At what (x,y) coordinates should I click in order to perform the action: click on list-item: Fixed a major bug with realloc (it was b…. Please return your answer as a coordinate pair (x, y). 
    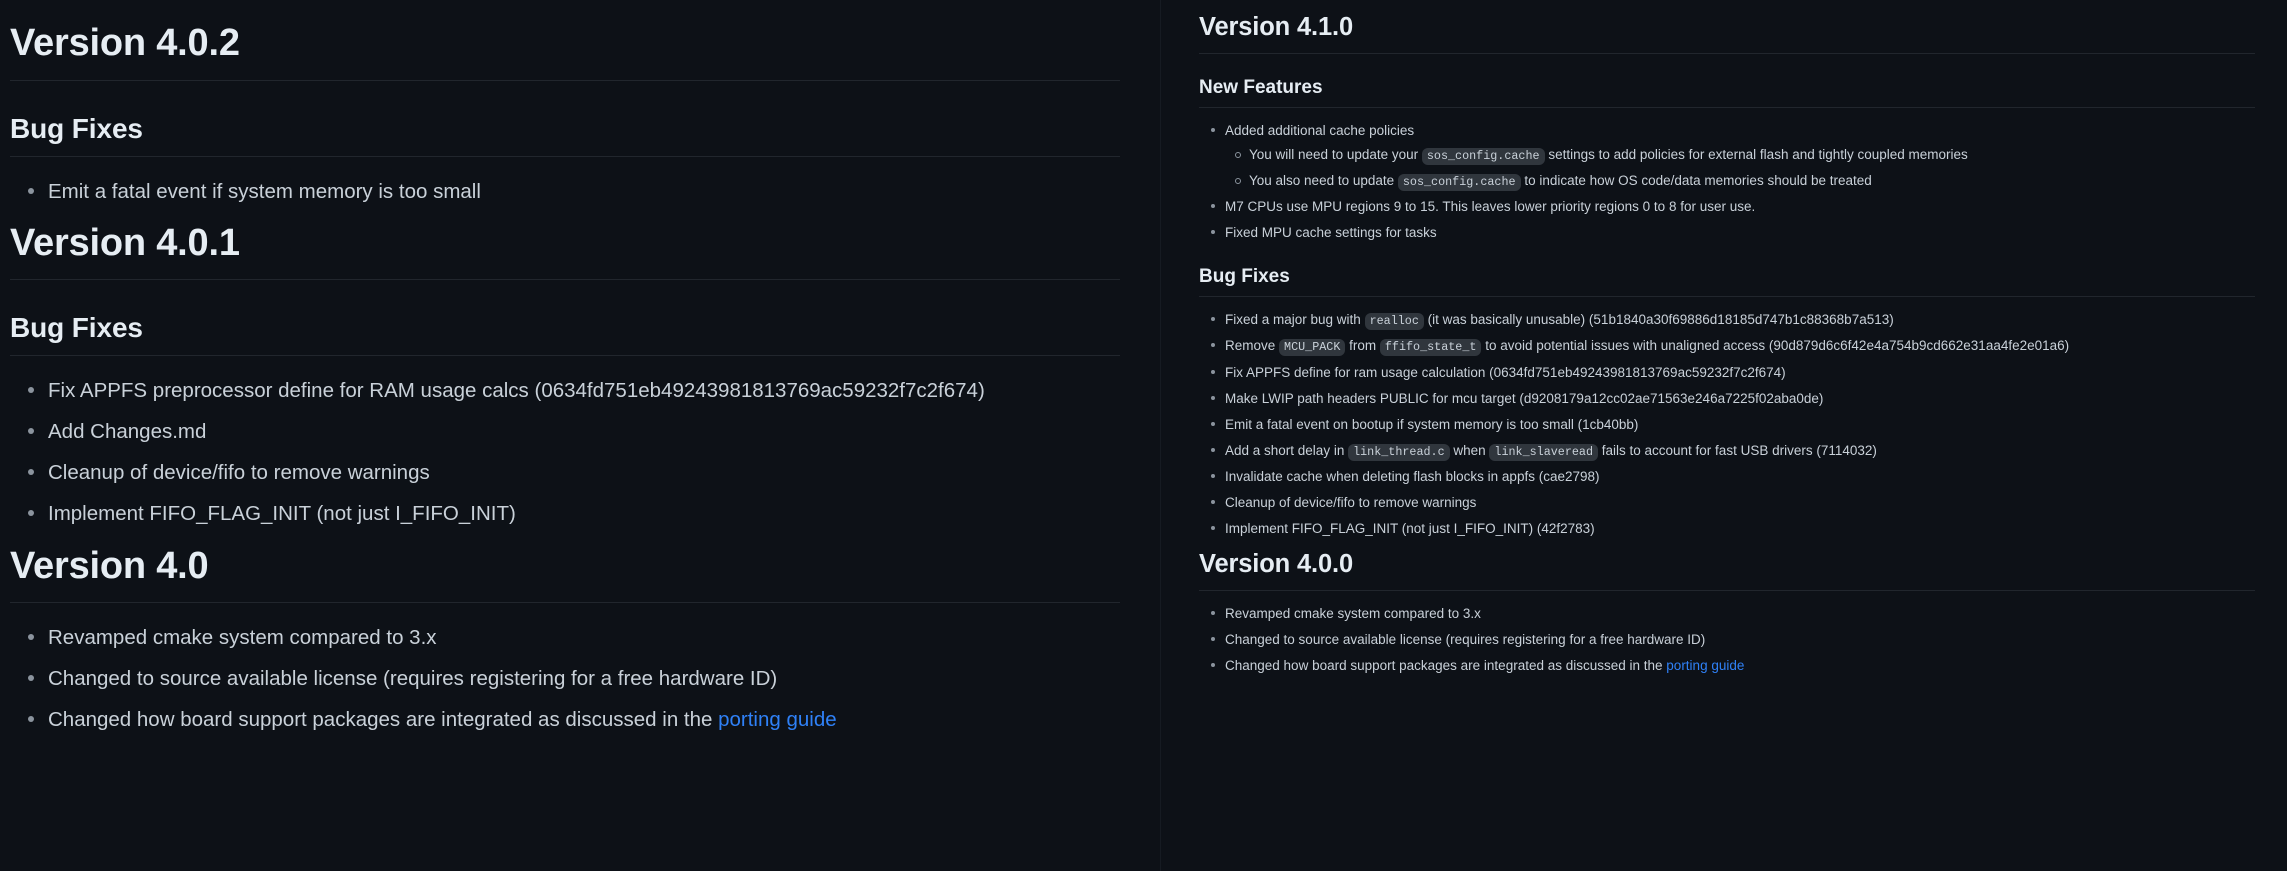
    Looking at the image, I should click on (1733, 320).